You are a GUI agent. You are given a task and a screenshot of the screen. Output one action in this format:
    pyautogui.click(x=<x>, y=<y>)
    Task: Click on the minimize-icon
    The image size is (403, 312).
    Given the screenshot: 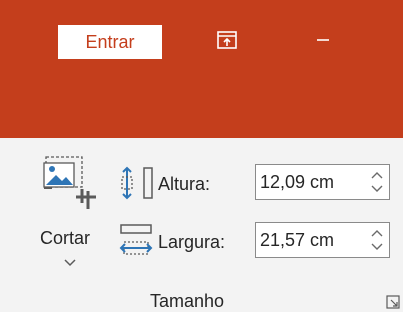 What is the action you would take?
    pyautogui.click(x=323, y=40)
    